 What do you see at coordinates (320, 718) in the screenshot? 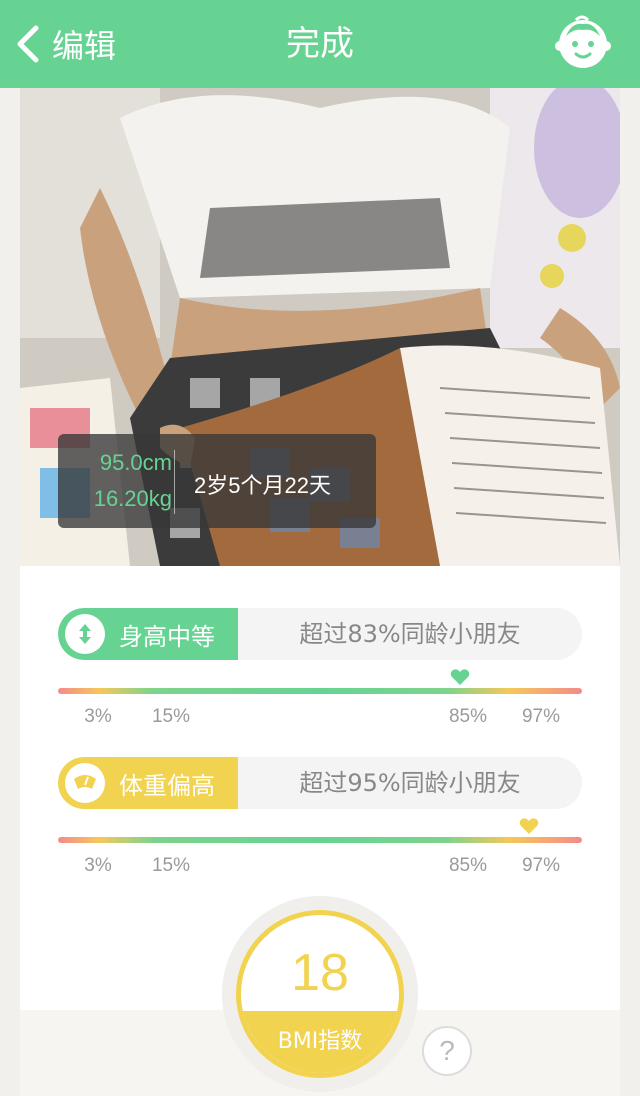
I see `height-ticks: 3% 15% 85% 97%` at bounding box center [320, 718].